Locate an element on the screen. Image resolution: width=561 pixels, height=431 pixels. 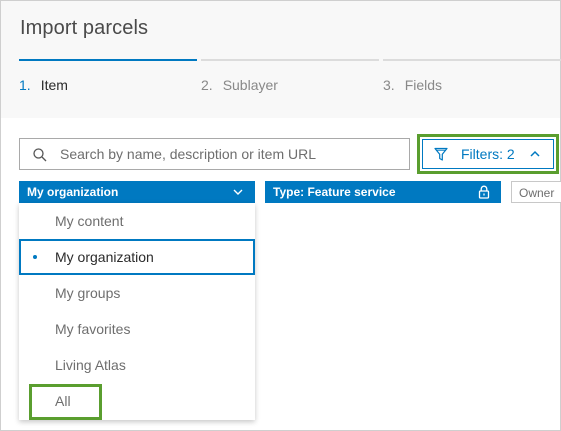
step-fields: 3. Fields is located at coordinates (412, 85).